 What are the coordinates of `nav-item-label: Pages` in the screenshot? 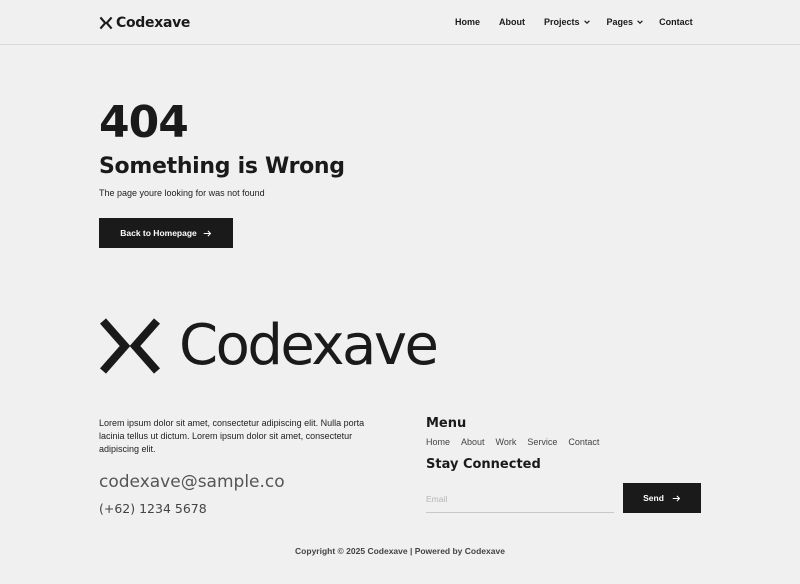 It's located at (620, 22).